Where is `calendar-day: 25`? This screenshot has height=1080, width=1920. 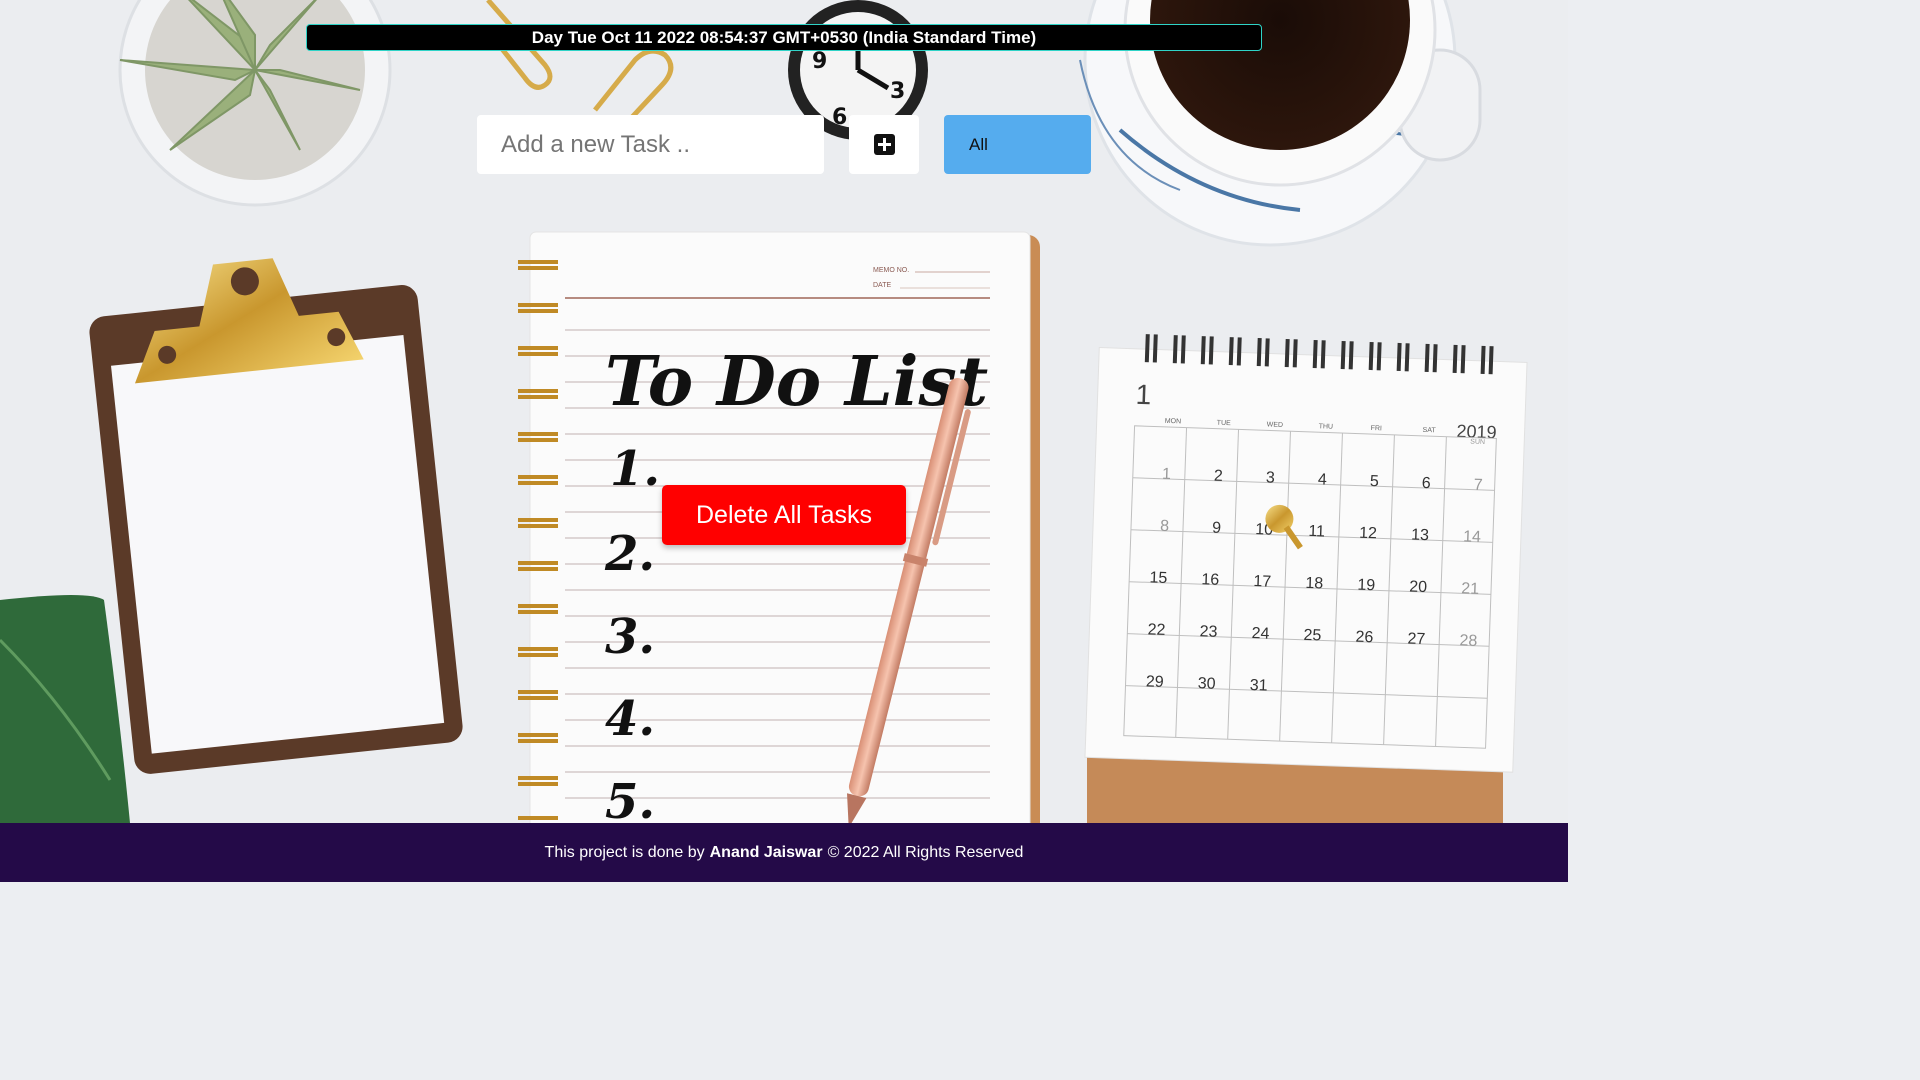 calendar-day: 25 is located at coordinates (1312, 636).